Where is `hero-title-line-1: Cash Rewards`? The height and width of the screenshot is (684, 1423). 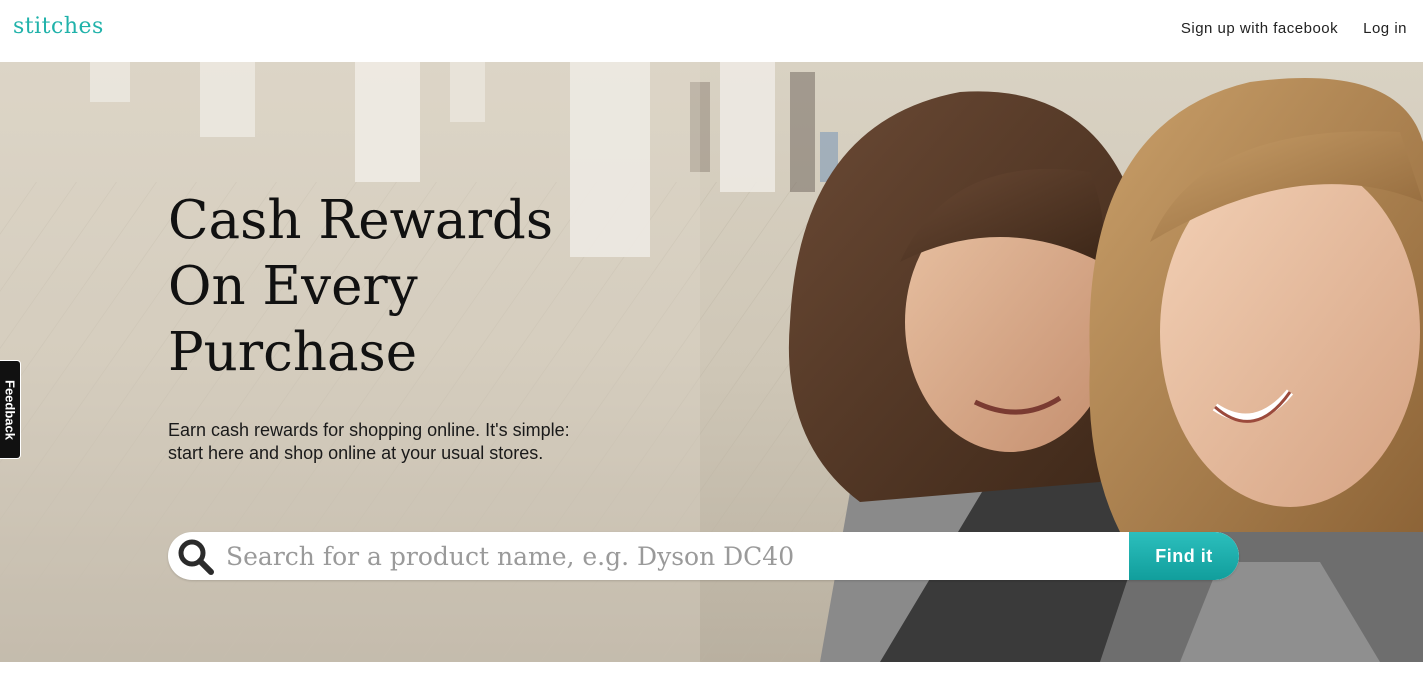 hero-title-line-1: Cash Rewards is located at coordinates (361, 220).